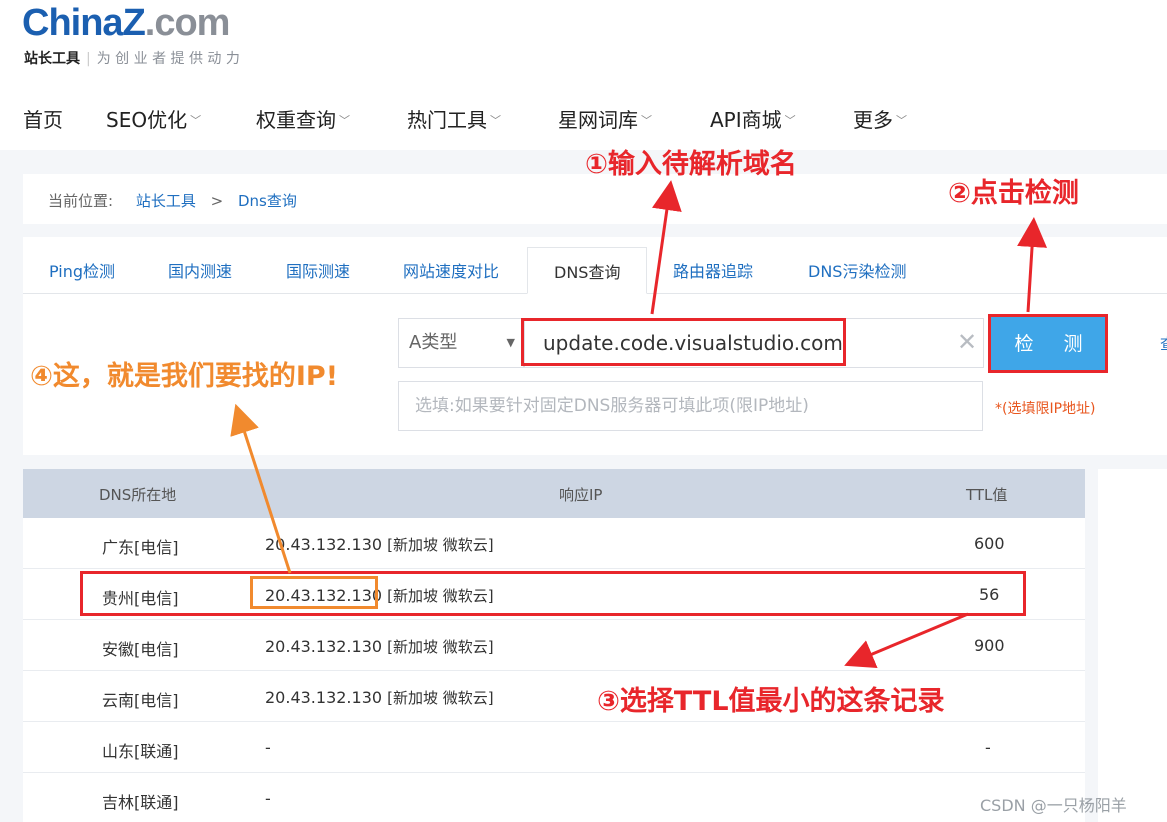  I want to click on nav-item-keywords: 星网词库 ﹀, so click(605, 118).